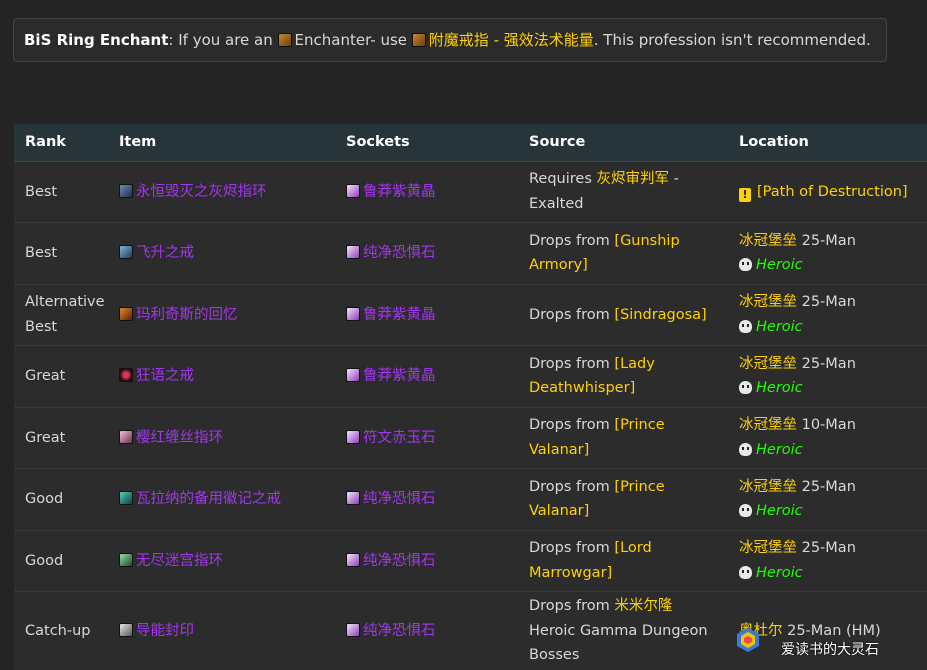 The width and height of the screenshot is (927, 670). I want to click on location-link: [Path of Destruction], so click(832, 192).